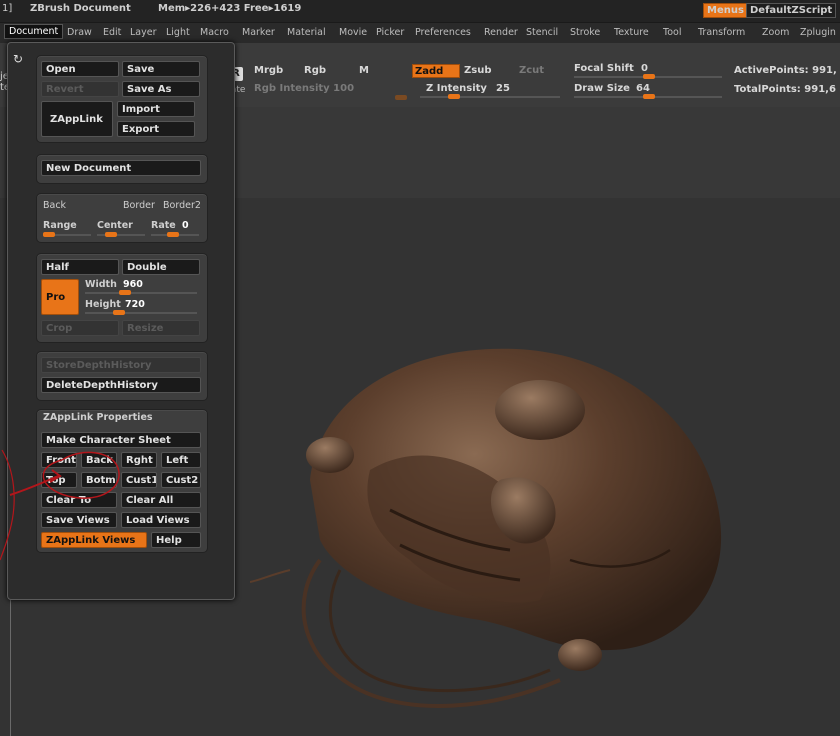 The width and height of the screenshot is (840, 736). I want to click on height-knob, so click(119, 312).